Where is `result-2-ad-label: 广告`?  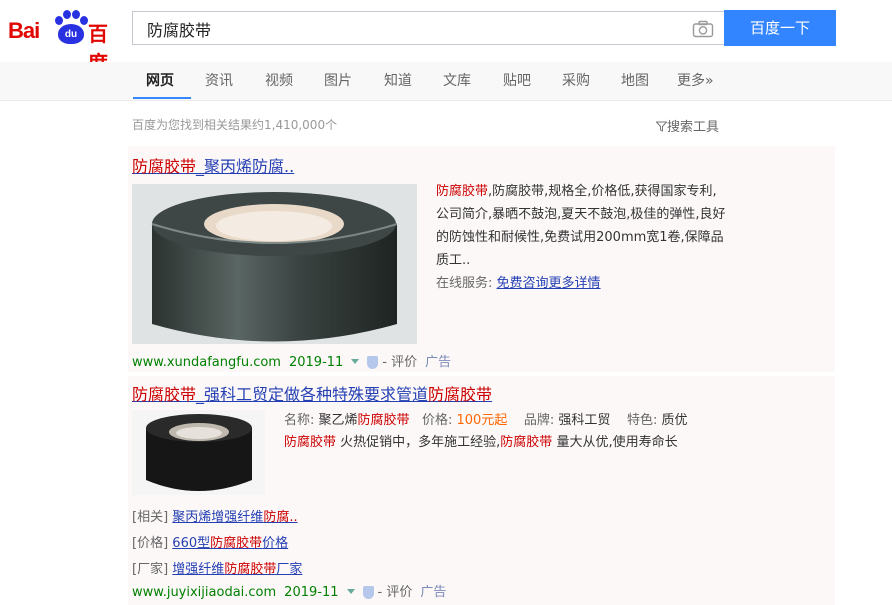
result-2-ad-label: 广告 is located at coordinates (433, 592).